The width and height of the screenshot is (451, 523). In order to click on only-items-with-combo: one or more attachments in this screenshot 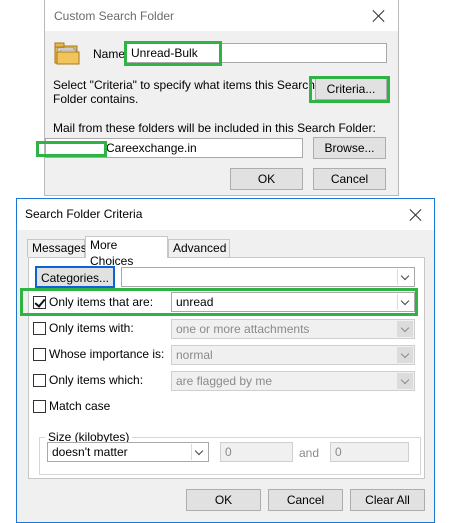, I will do `click(293, 329)`.